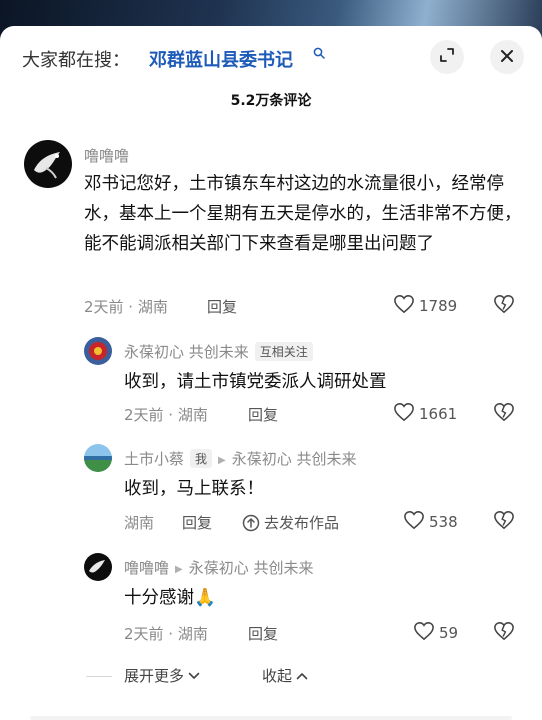 Image resolution: width=542 pixels, height=720 pixels. Describe the element at coordinates (106, 155) in the screenshot. I see `comment-username: 噜噜噜` at that location.